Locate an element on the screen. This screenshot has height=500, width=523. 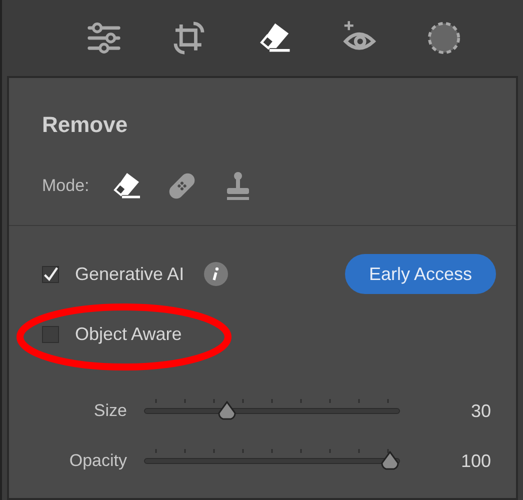
slider-label: Opacity is located at coordinates (97, 461).